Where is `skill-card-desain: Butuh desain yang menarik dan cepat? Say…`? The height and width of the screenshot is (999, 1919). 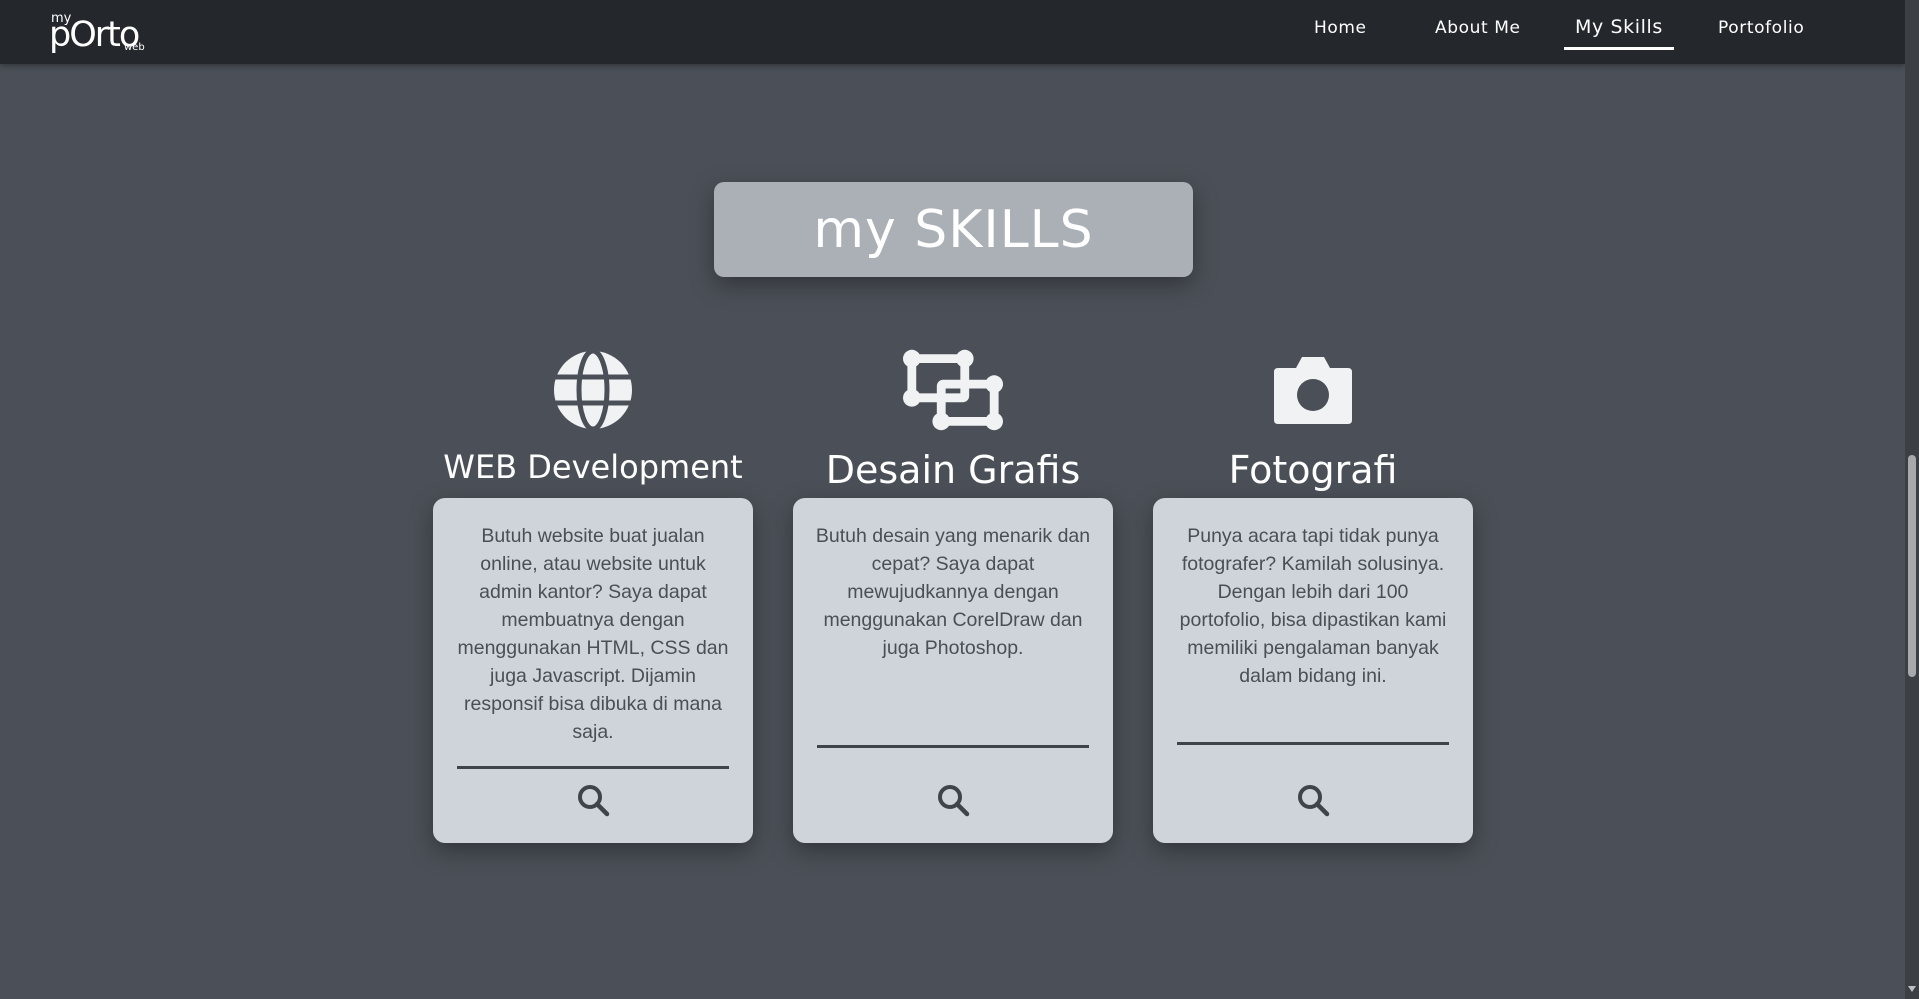 skill-card-desain: Butuh desain yang menarik dan cepat? Say… is located at coordinates (953, 670).